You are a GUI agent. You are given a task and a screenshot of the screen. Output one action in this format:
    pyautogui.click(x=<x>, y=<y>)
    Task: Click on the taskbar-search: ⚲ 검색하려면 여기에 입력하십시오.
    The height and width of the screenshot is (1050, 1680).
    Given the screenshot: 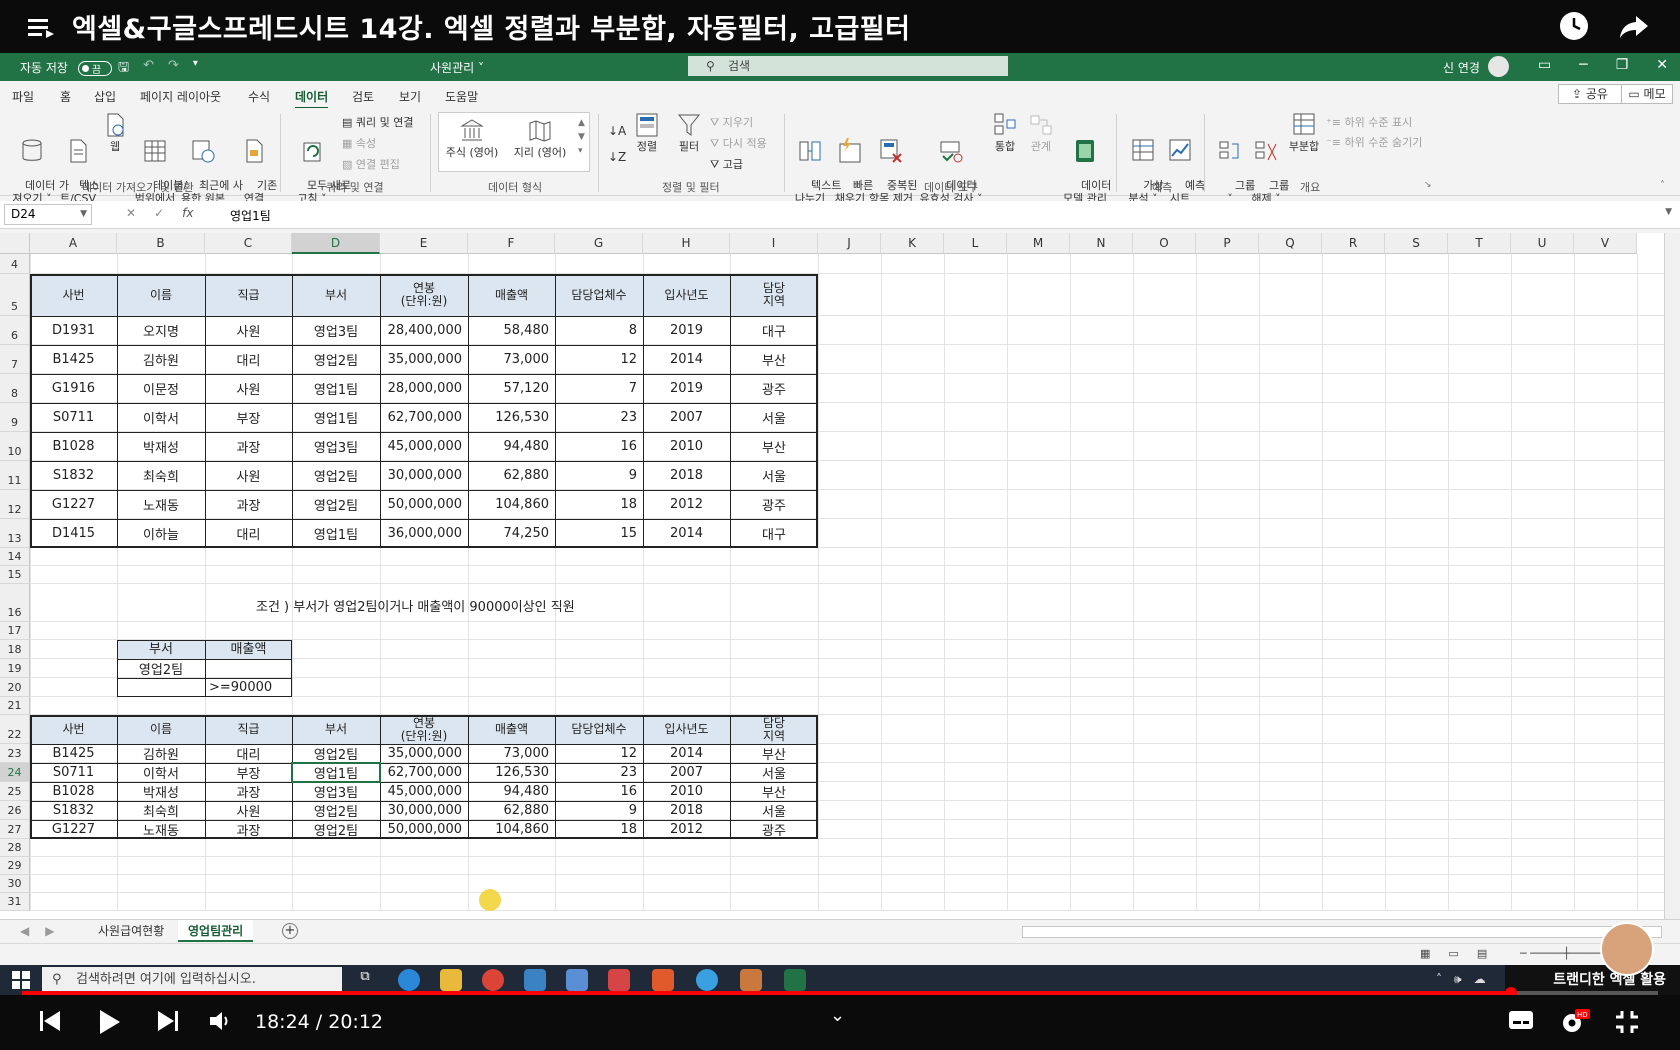 What is the action you would take?
    pyautogui.click(x=192, y=980)
    